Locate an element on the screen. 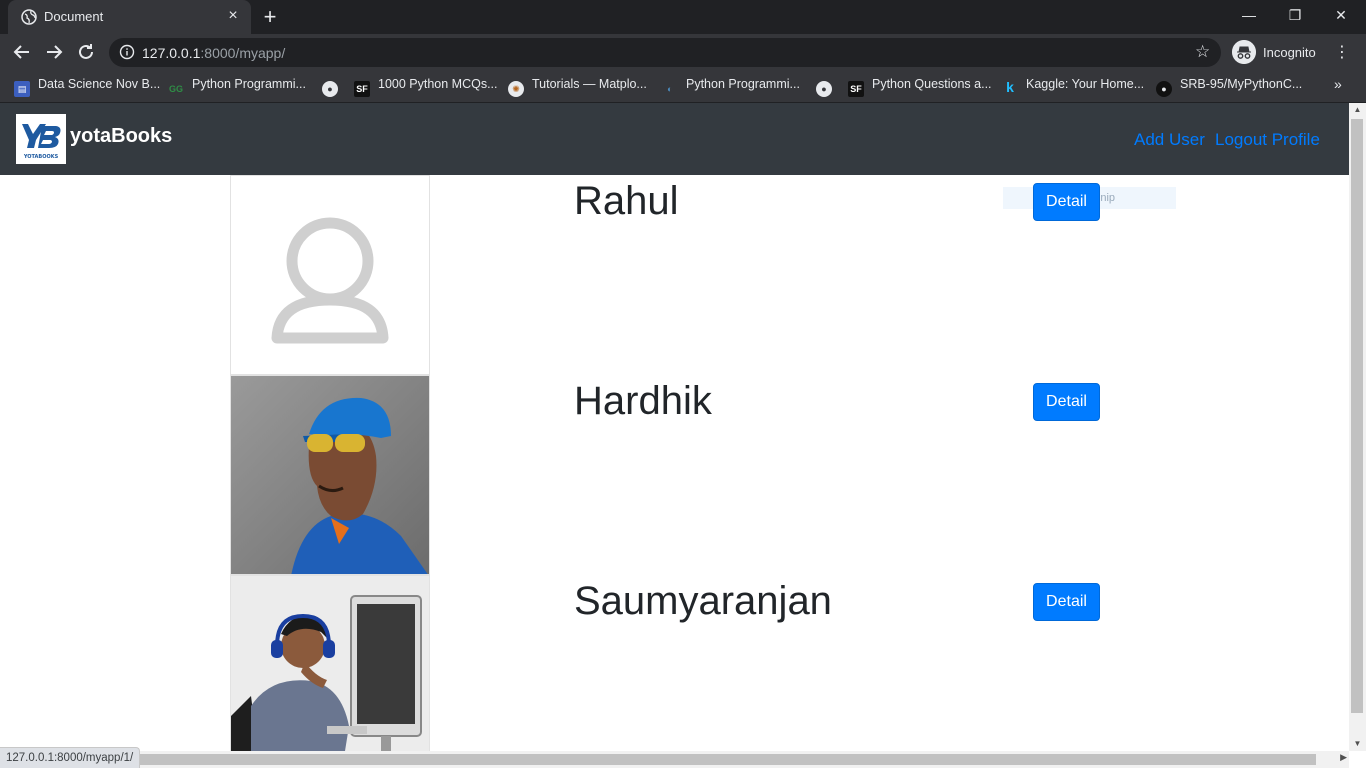 The height and width of the screenshot is (768, 1366). horizontal-scrollbar: ▶ is located at coordinates (674, 759).